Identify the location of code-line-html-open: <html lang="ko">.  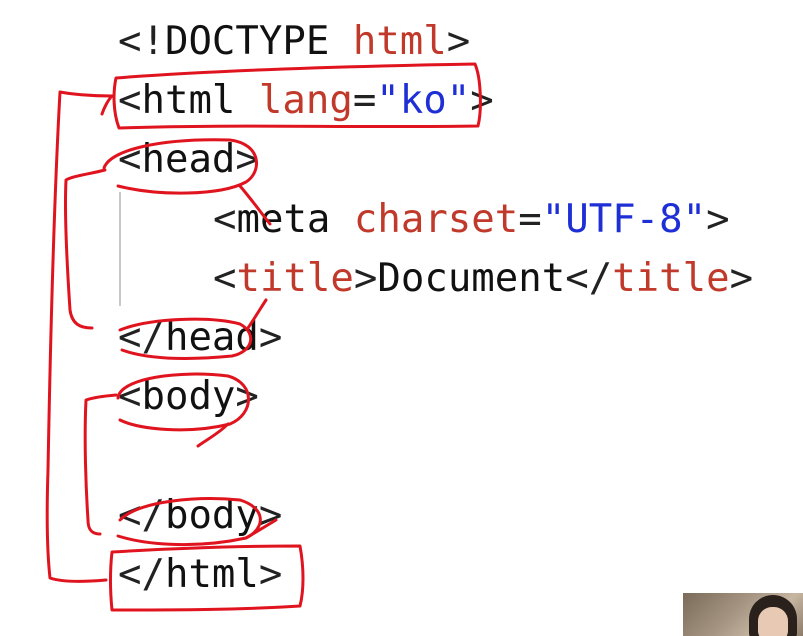
(306, 101).